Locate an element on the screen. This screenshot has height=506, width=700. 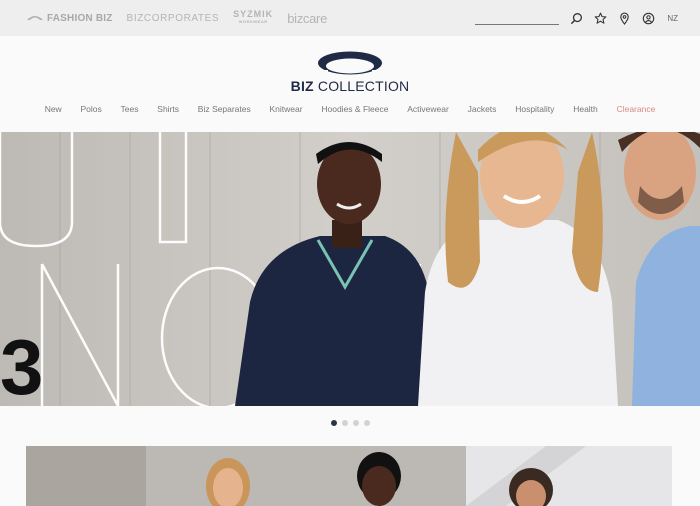
nav-item-hoodies-fleece: Hoodies & Fleece is located at coordinates (355, 111).